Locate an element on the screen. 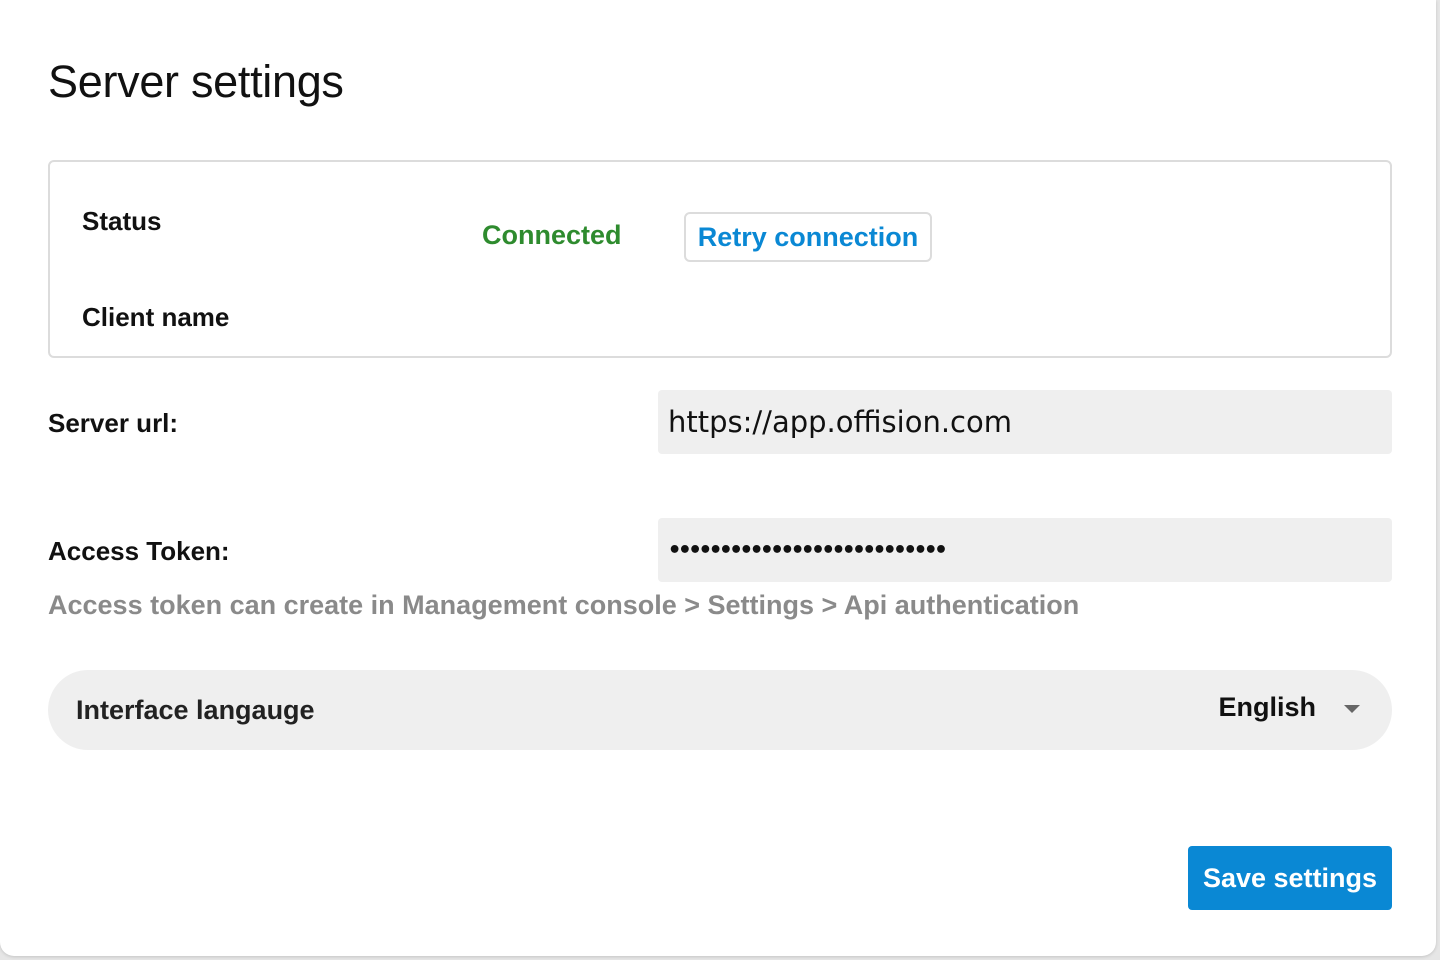  server-url-label: Server url: is located at coordinates (113, 423).